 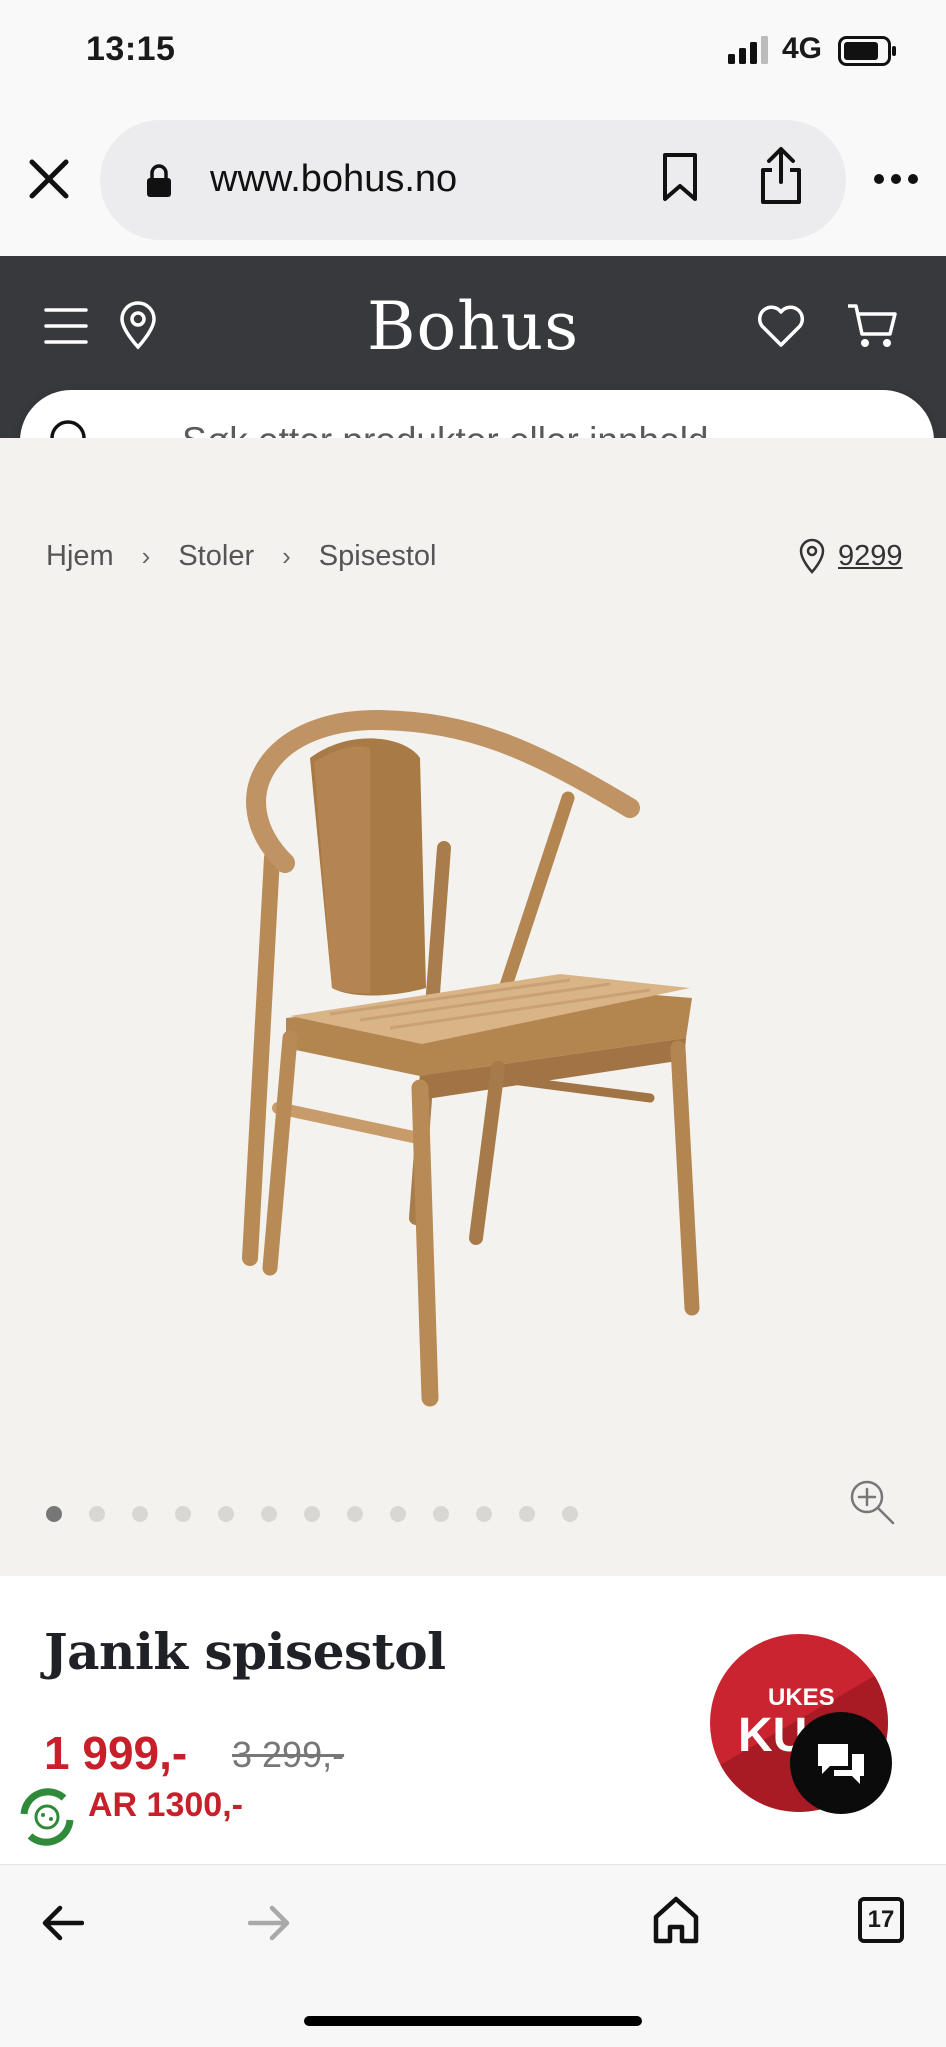 I want to click on forward-arrow-icon, so click(x=269, y=1923).